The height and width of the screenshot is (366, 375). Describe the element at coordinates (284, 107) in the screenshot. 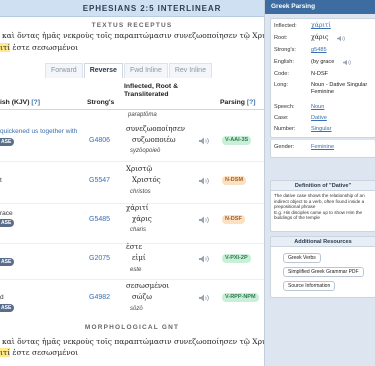

I see `speech-label: Speech:` at that location.